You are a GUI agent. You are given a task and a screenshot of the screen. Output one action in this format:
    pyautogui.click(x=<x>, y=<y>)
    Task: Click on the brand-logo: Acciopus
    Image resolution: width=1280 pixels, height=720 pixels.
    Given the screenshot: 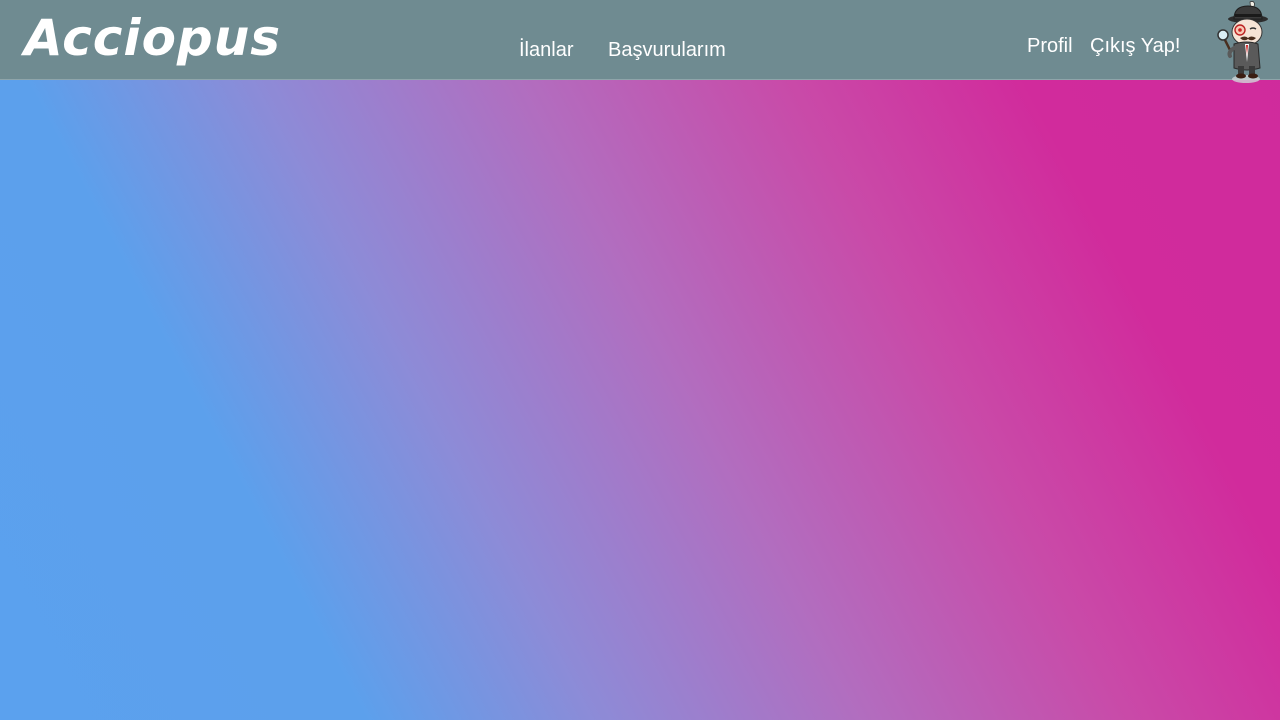 What is the action you would take?
    pyautogui.click(x=152, y=38)
    